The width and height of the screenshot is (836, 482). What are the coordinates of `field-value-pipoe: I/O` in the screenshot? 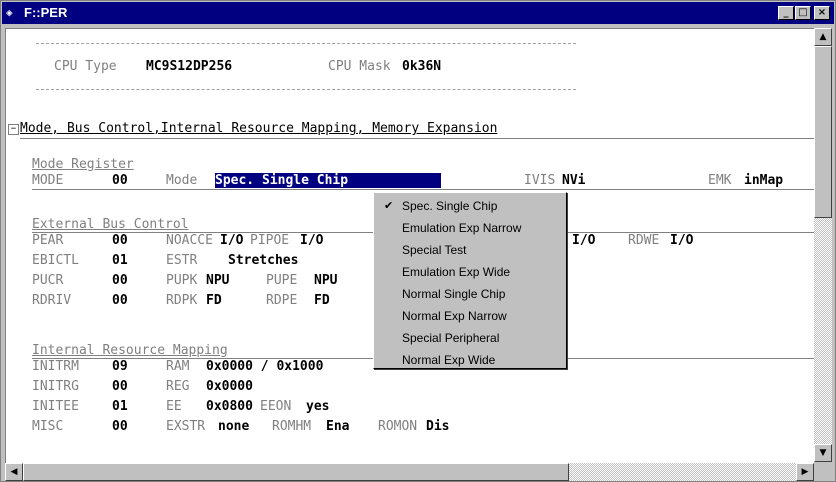 It's located at (311, 240).